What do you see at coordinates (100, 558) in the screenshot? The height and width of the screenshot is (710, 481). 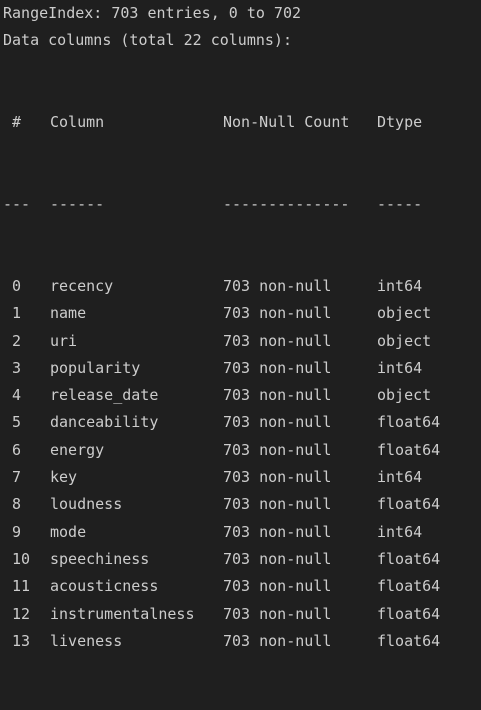 I see `row-column-name: speechiness` at bounding box center [100, 558].